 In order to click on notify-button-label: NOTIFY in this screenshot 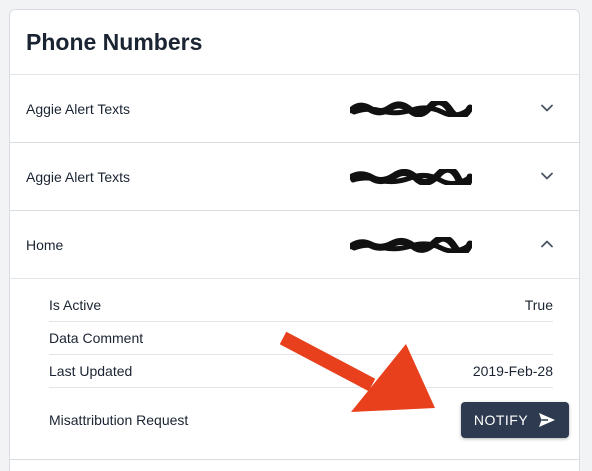, I will do `click(501, 420)`.